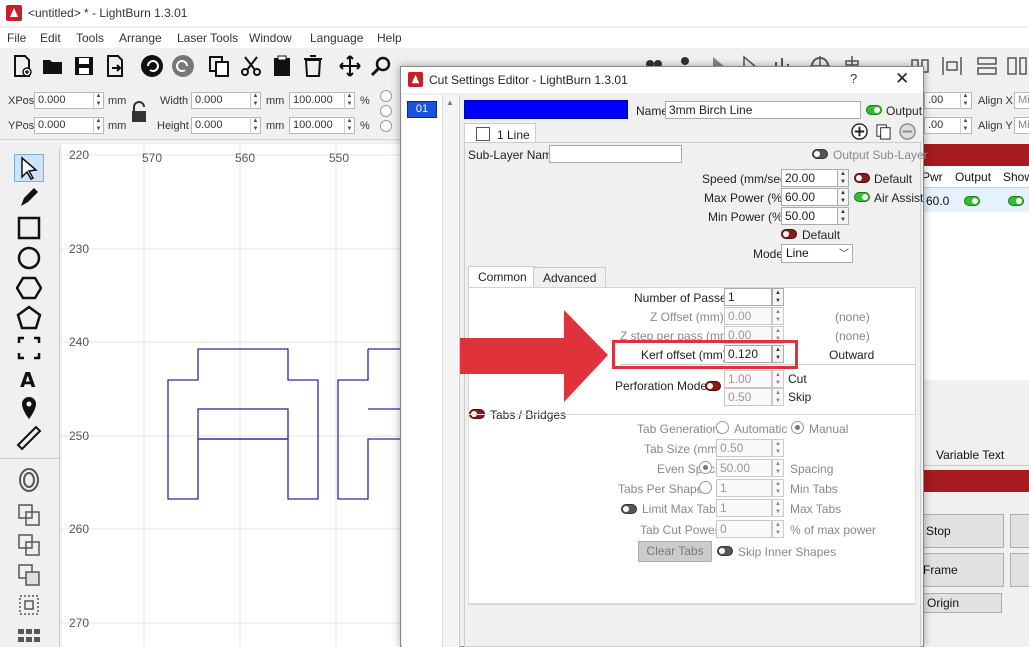  I want to click on layer-row: 60.0, so click(975, 200).